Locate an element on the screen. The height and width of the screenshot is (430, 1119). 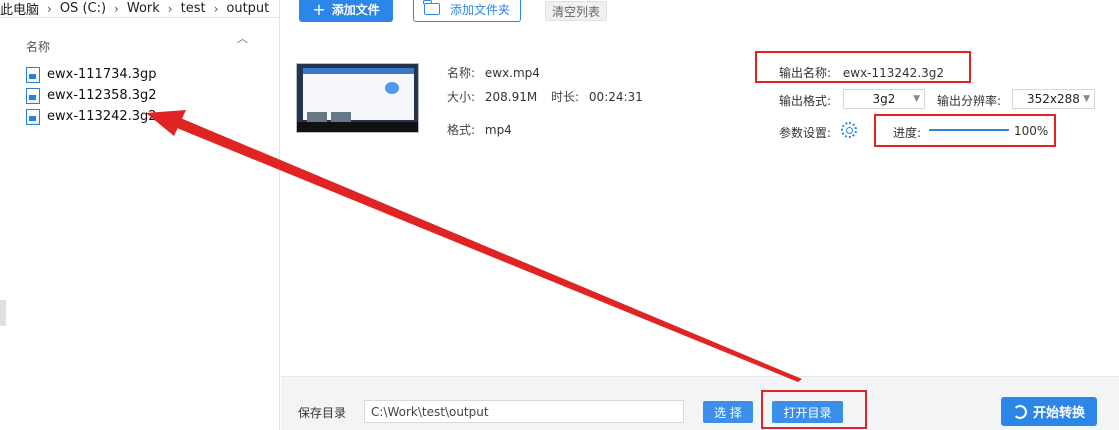
size-value: 208.91M is located at coordinates (511, 97).